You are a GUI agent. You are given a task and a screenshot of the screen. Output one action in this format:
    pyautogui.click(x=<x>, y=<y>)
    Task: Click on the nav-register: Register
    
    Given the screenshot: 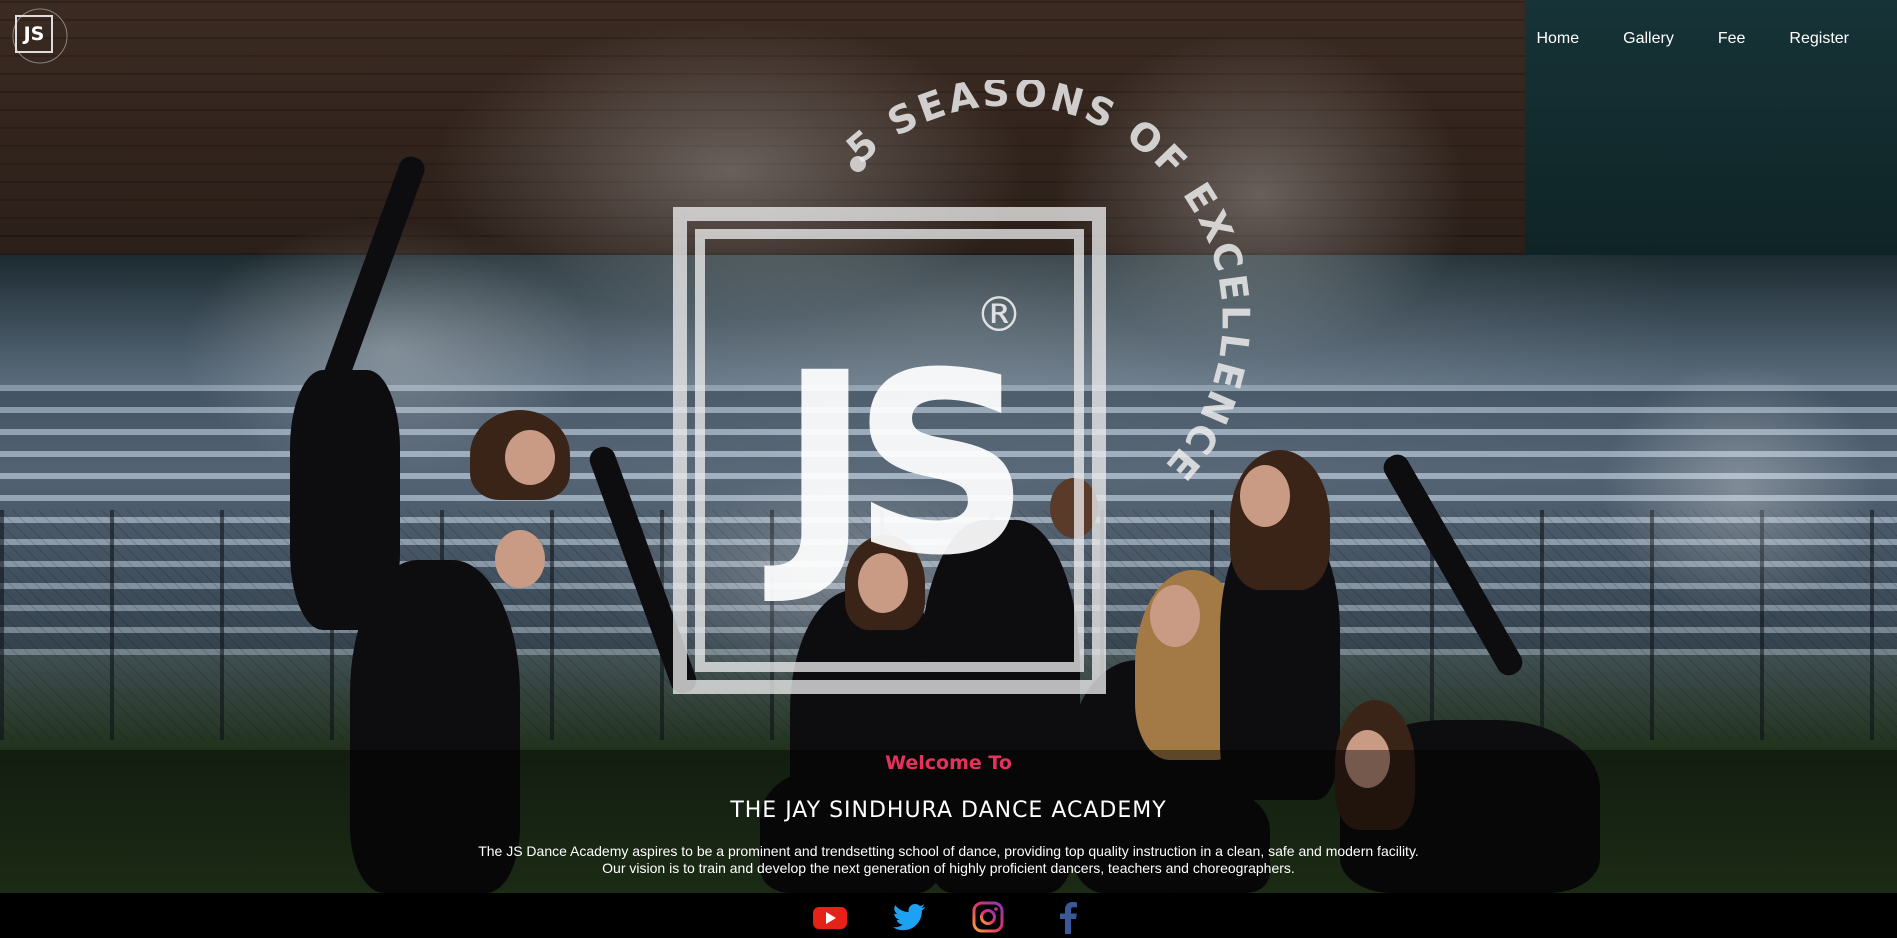 What is the action you would take?
    pyautogui.click(x=1819, y=39)
    